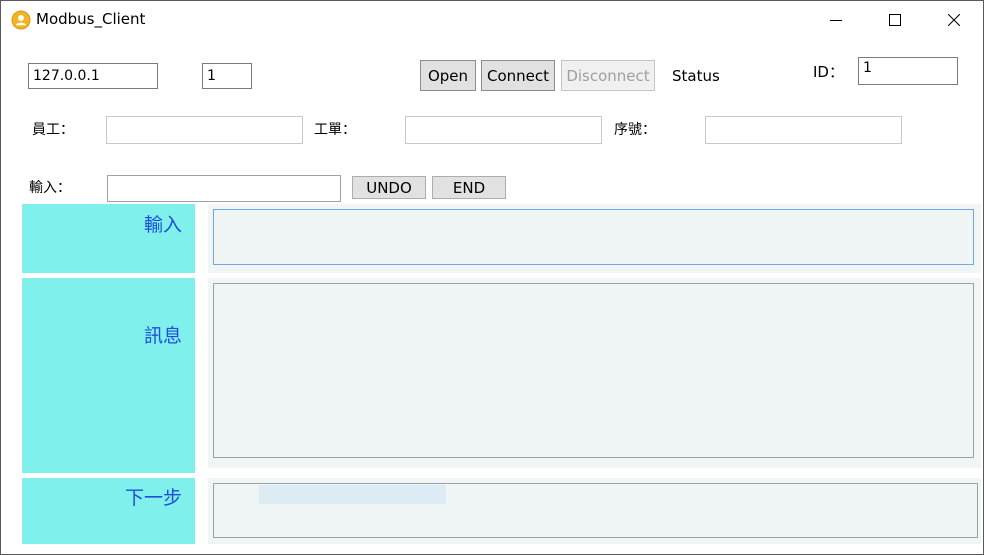  I want to click on maximize-icon, so click(895, 20).